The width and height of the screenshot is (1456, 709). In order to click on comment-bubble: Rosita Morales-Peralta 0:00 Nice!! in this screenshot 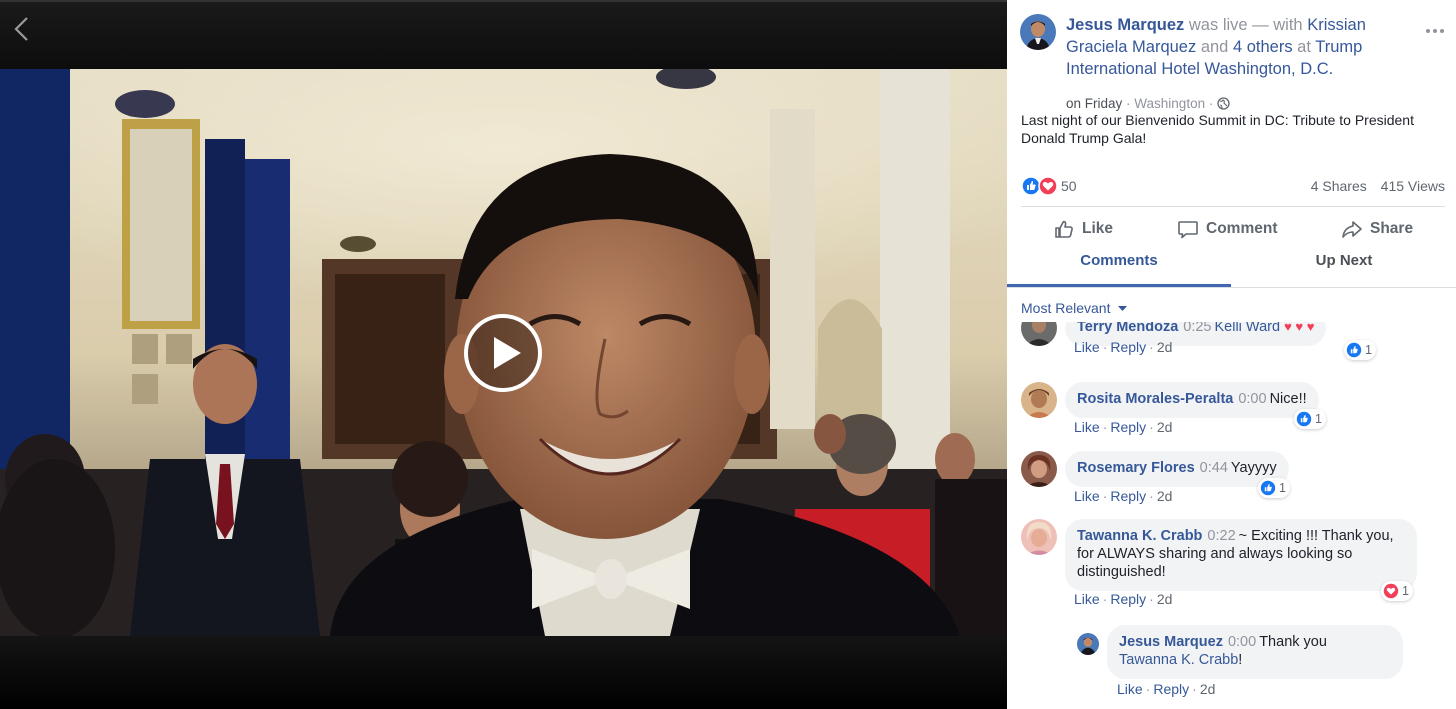, I will do `click(1192, 400)`.